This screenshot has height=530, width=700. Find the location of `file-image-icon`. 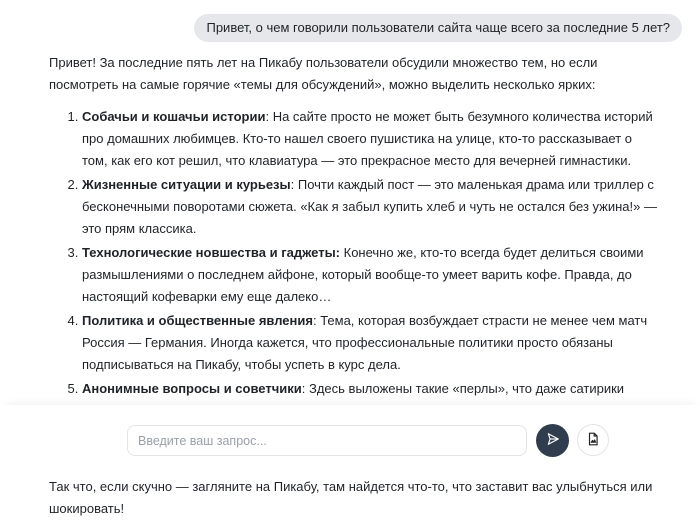

file-image-icon is located at coordinates (593, 440).